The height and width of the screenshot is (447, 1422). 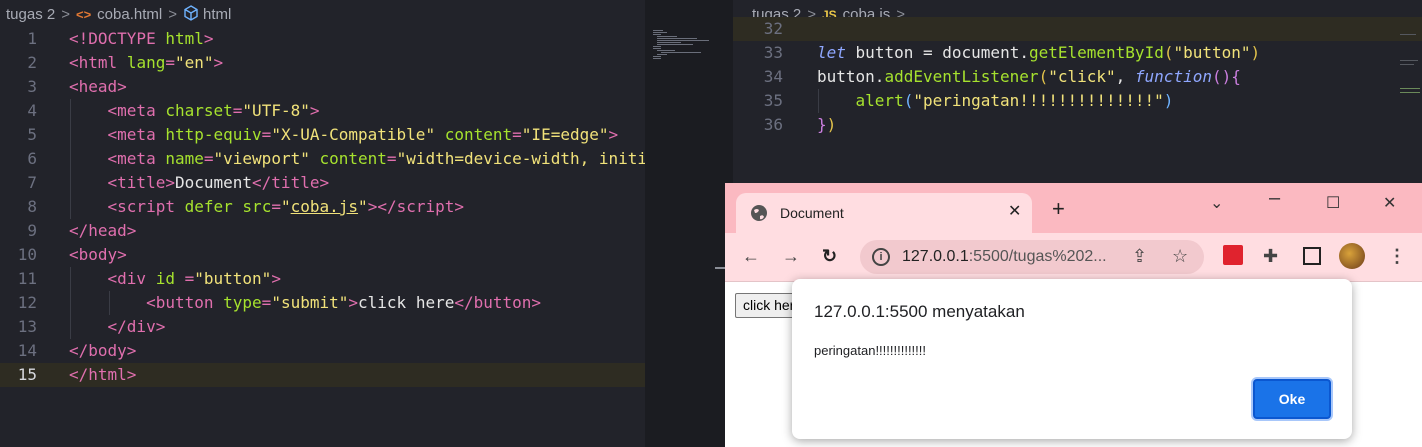 I want to click on symbol-cube-icon, so click(x=191, y=13).